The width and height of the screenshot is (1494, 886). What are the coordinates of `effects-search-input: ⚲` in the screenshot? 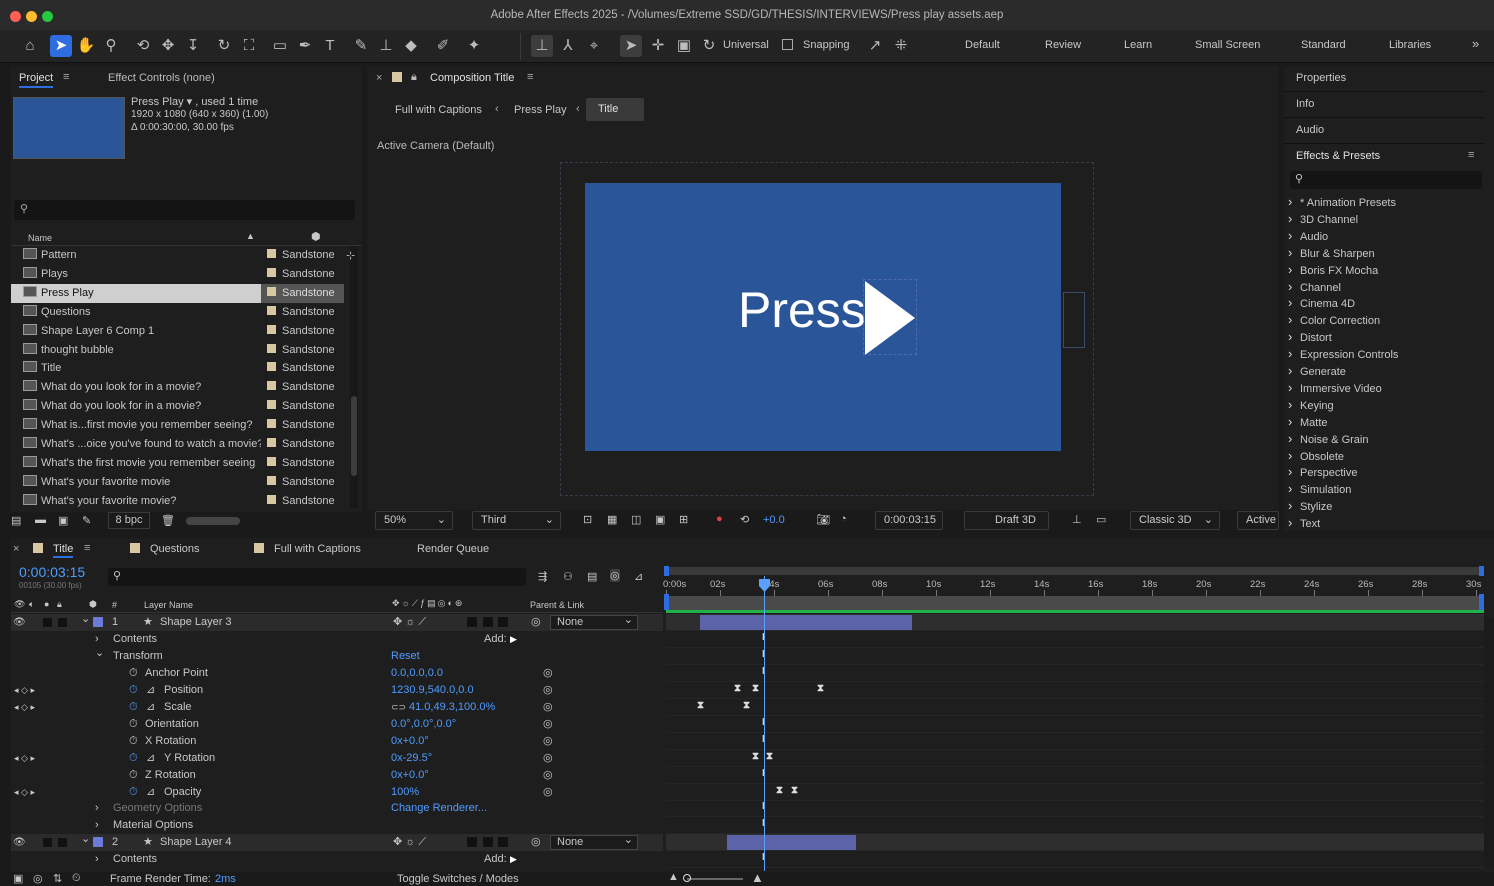 It's located at (1386, 180).